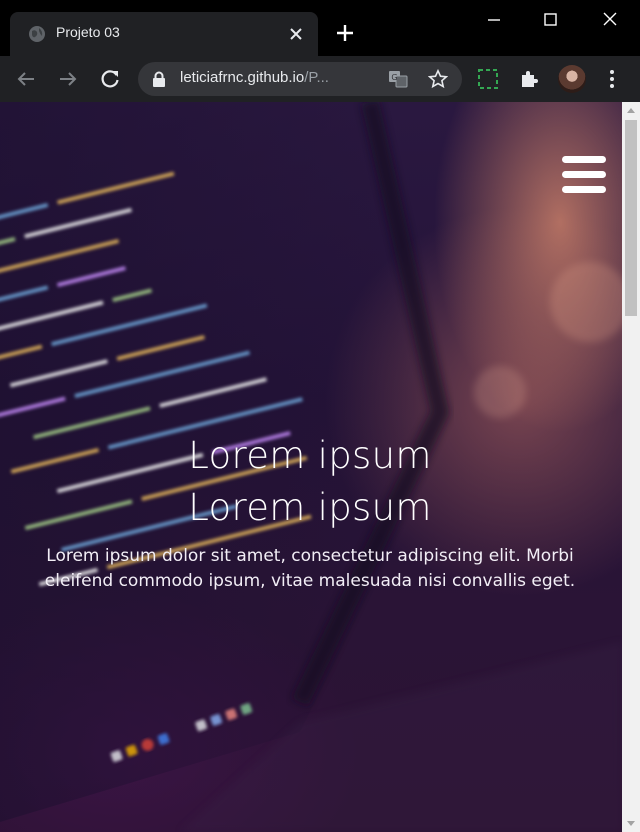  What do you see at coordinates (159, 79) in the screenshot?
I see `lock-icon` at bounding box center [159, 79].